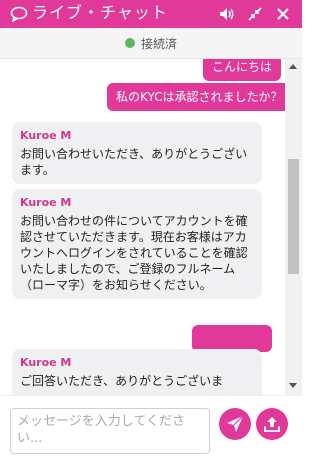 This screenshot has width=320, height=470. I want to click on upload-button, so click(272, 424).